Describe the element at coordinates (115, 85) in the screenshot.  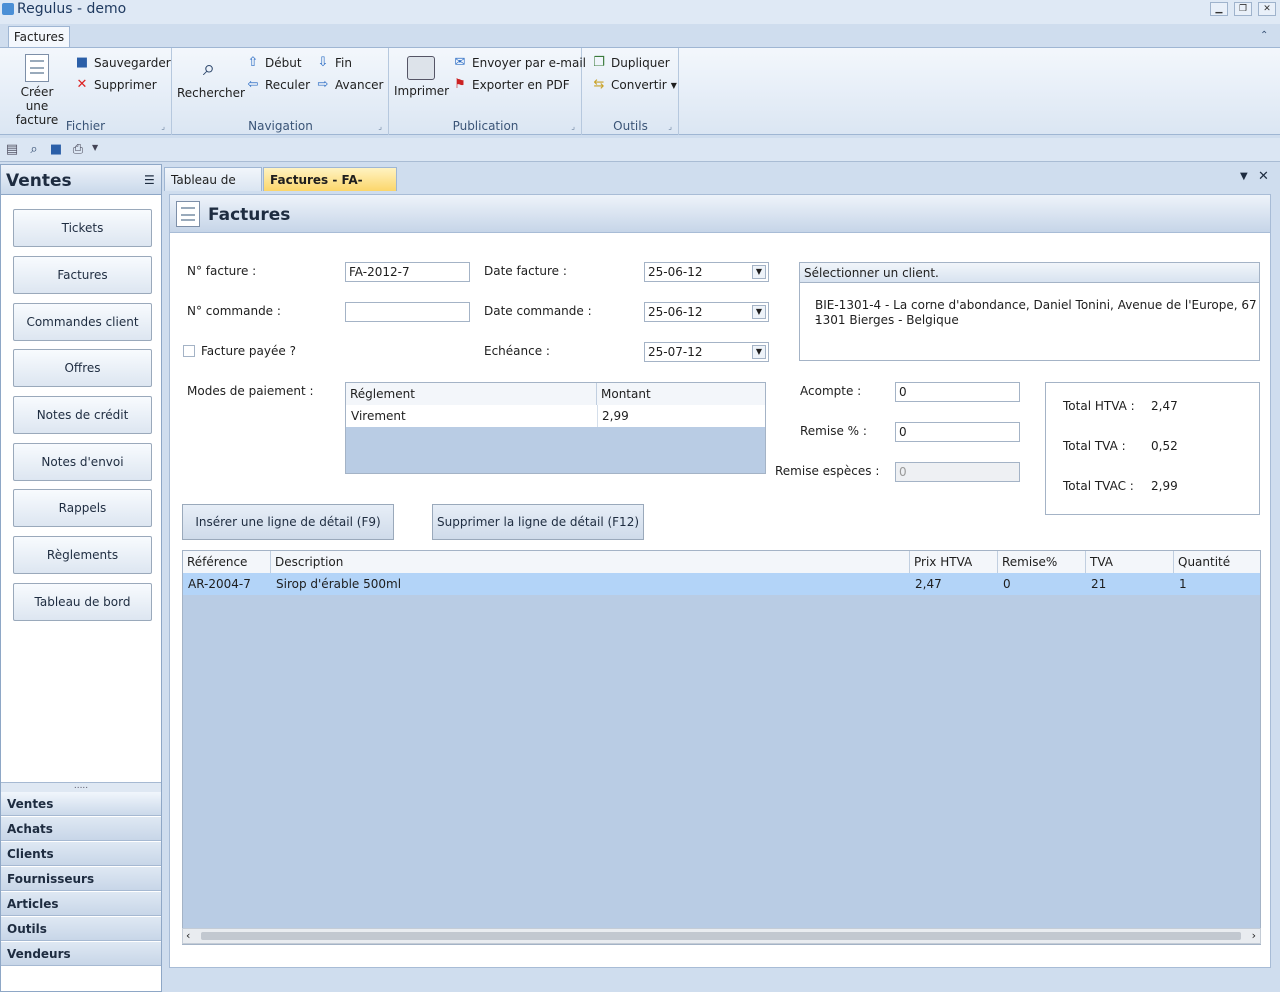
I see `delete-button: ✕ Supprimer` at that location.